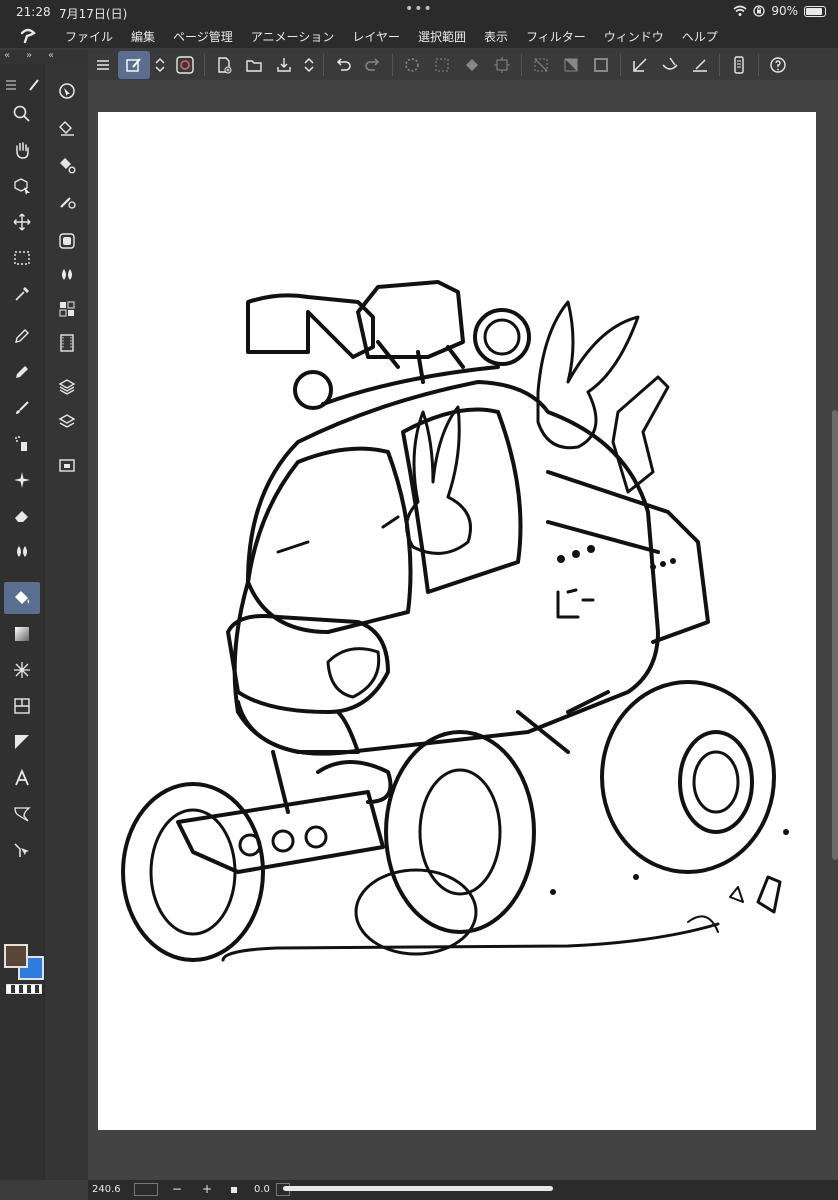 This screenshot has width=838, height=1200. I want to click on object-tool, so click(22, 186).